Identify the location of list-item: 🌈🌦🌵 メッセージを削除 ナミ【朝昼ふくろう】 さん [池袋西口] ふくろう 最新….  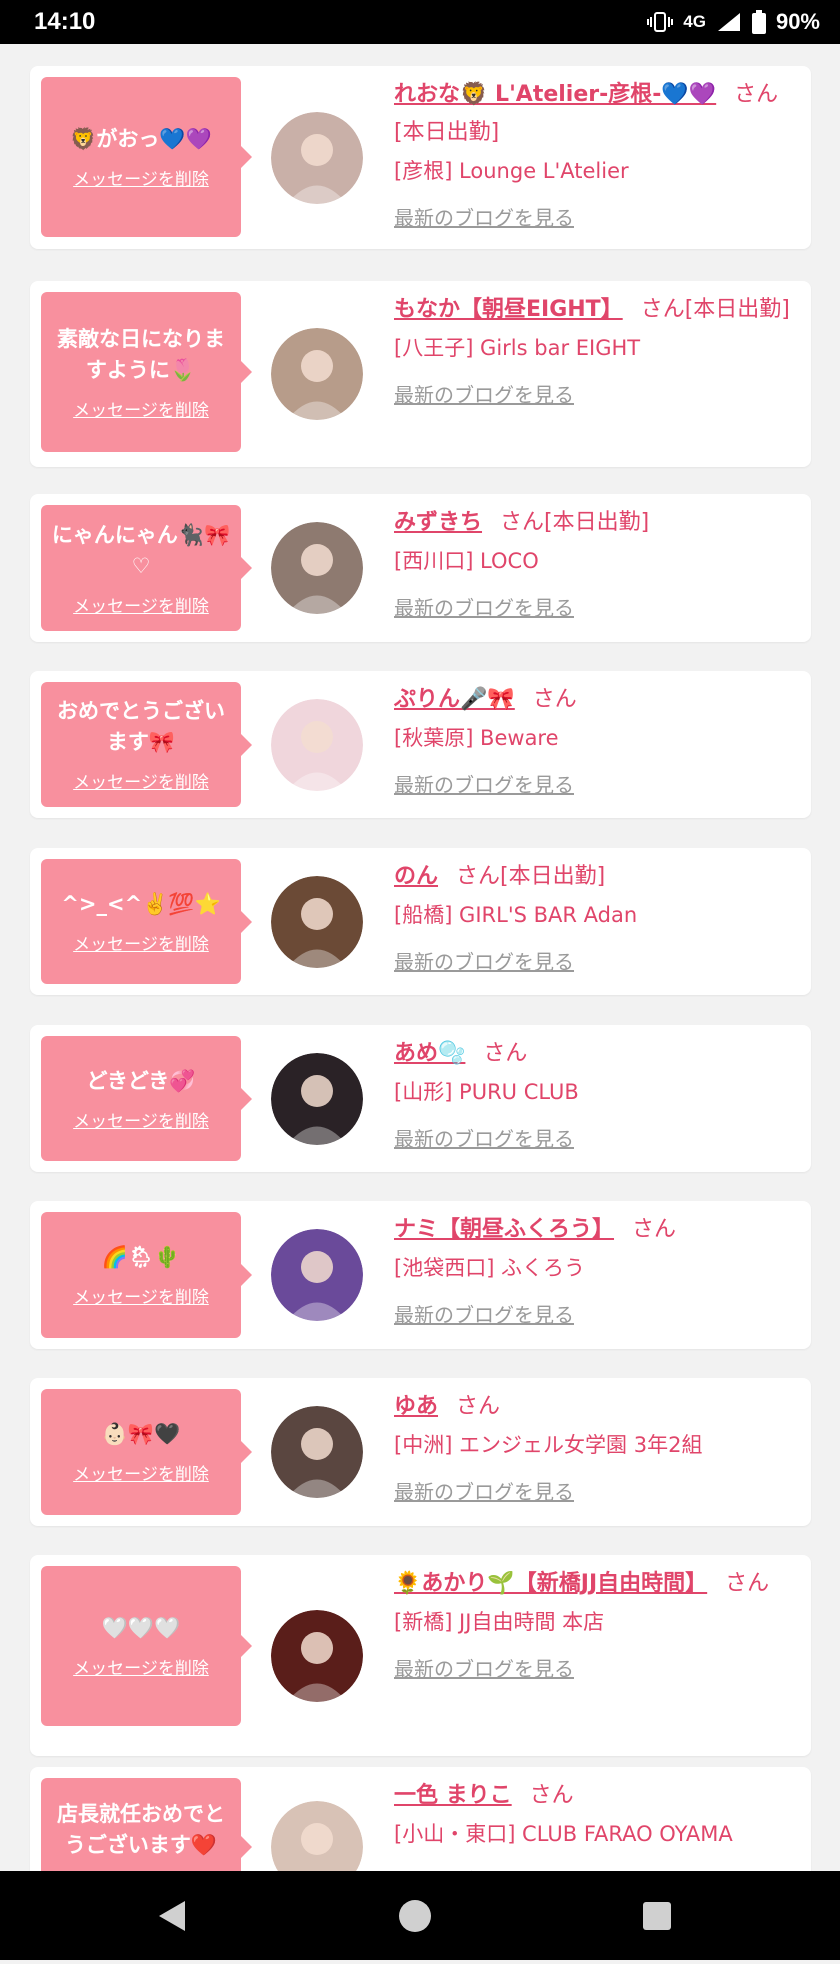
(420, 1275).